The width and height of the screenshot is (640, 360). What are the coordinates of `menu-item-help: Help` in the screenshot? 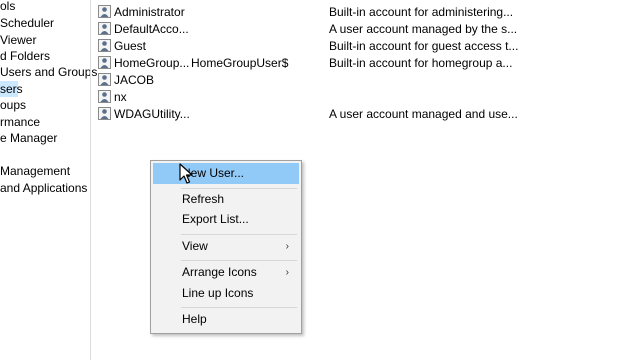 It's located at (226, 319).